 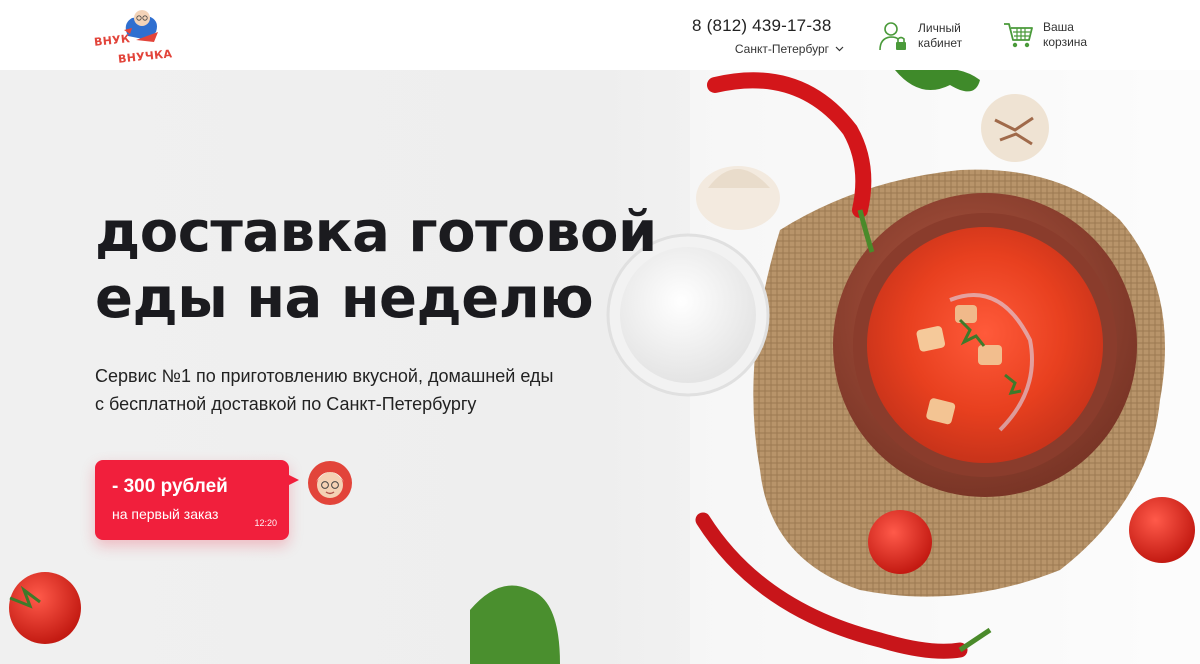 What do you see at coordinates (781, 49) in the screenshot?
I see `city-label: Санкт-Петербург` at bounding box center [781, 49].